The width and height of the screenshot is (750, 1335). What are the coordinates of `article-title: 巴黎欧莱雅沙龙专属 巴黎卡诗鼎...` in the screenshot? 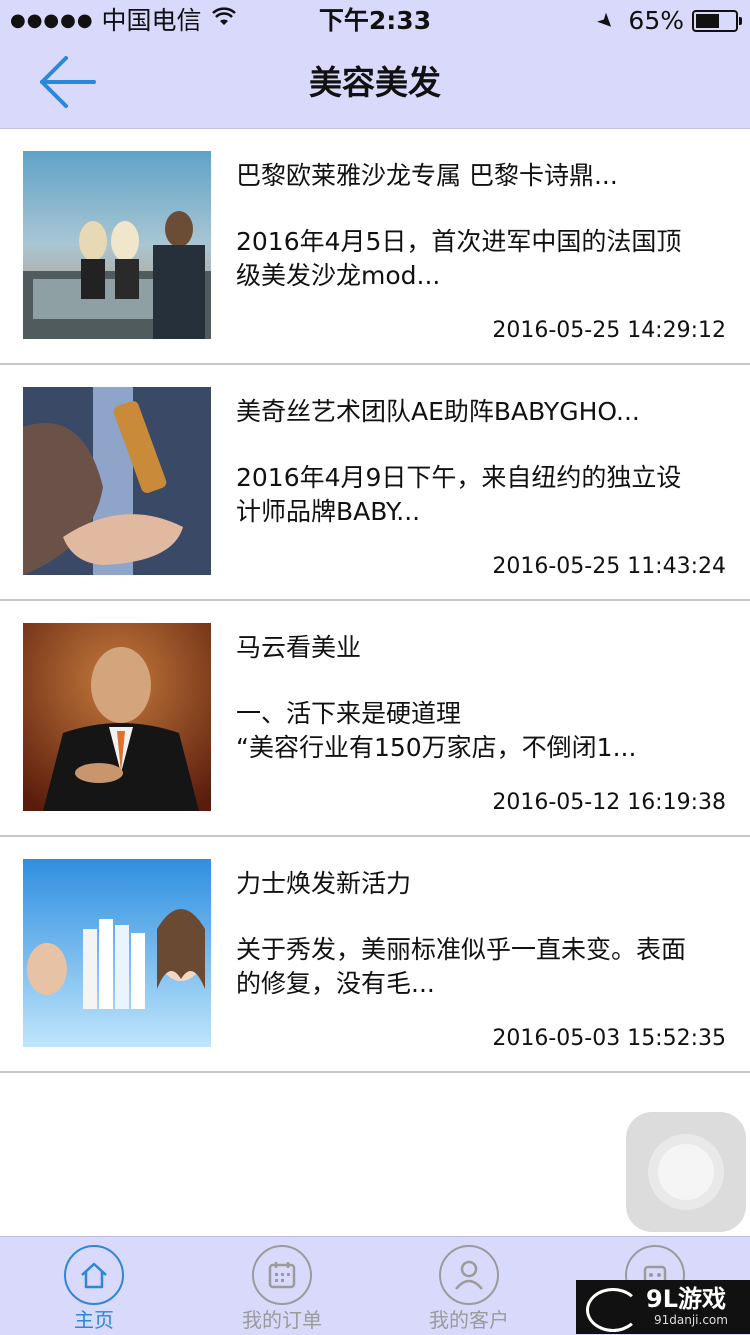 It's located at (427, 175).